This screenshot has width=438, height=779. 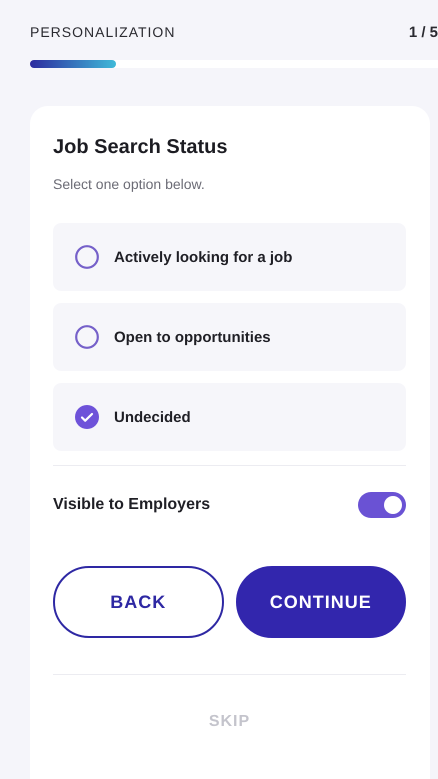 I want to click on option-label: Open to opportunities, so click(x=192, y=337).